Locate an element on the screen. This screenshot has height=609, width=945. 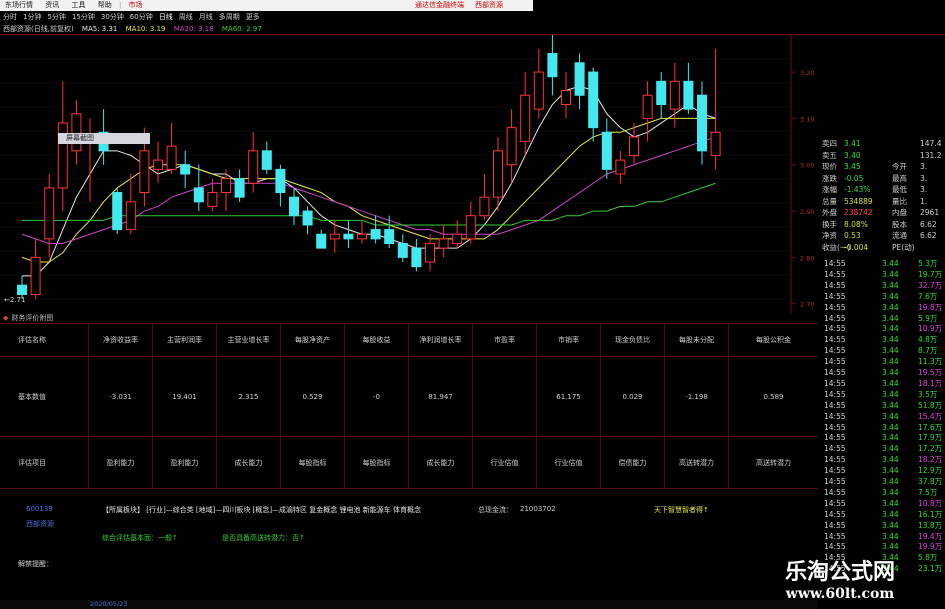
timeframe-10: 更多 is located at coordinates (253, 17).